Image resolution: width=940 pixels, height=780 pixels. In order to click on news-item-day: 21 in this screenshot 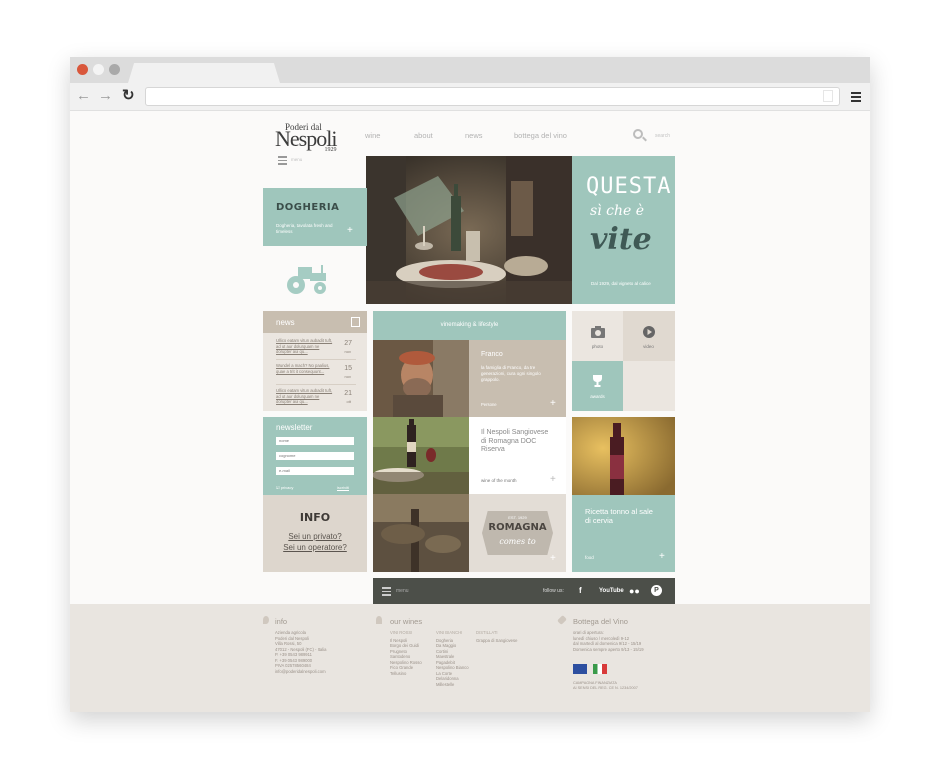, I will do `click(348, 393)`.